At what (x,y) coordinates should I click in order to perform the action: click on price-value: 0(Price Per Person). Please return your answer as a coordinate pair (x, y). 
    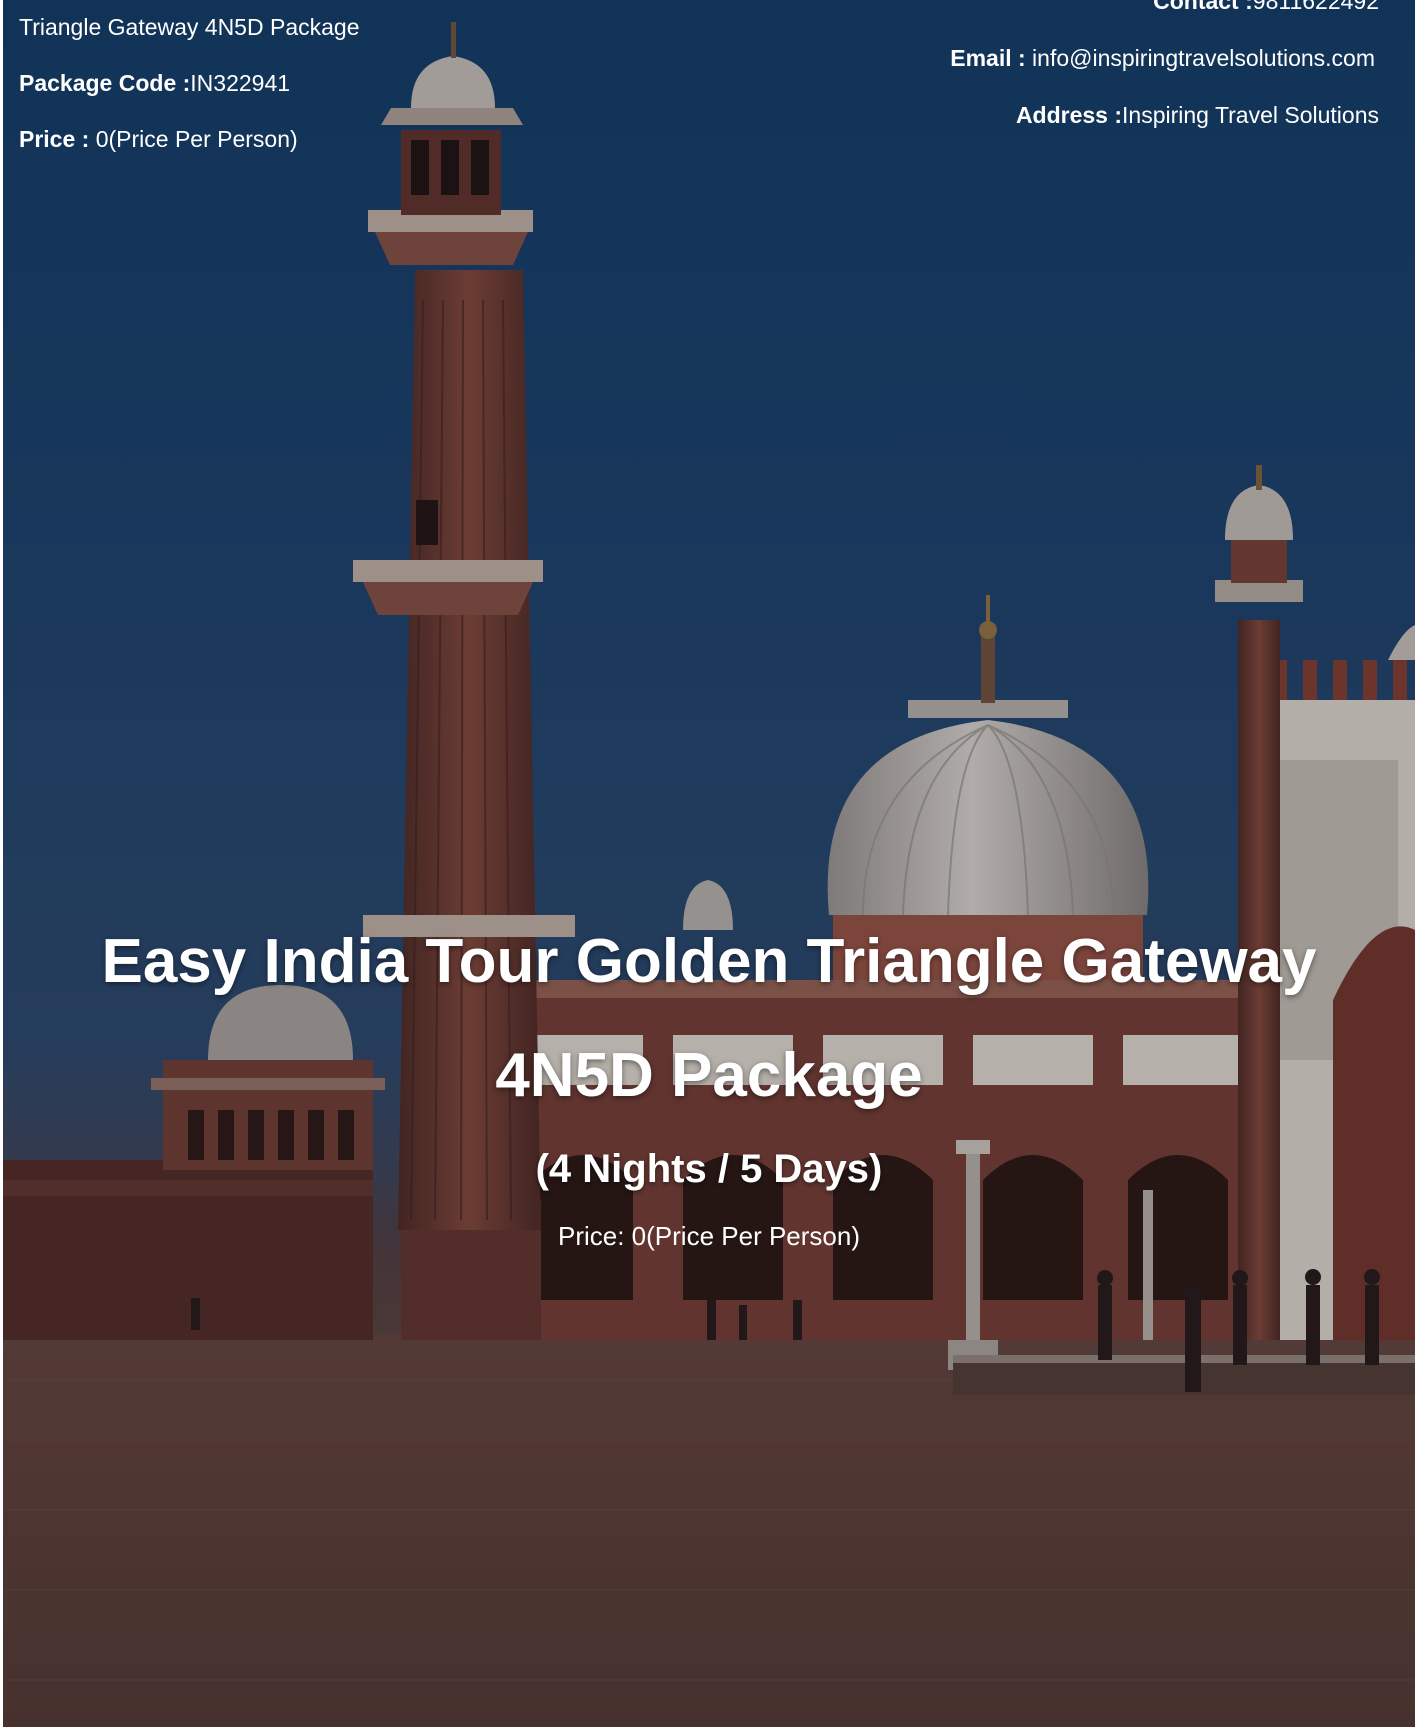
    Looking at the image, I should click on (193, 139).